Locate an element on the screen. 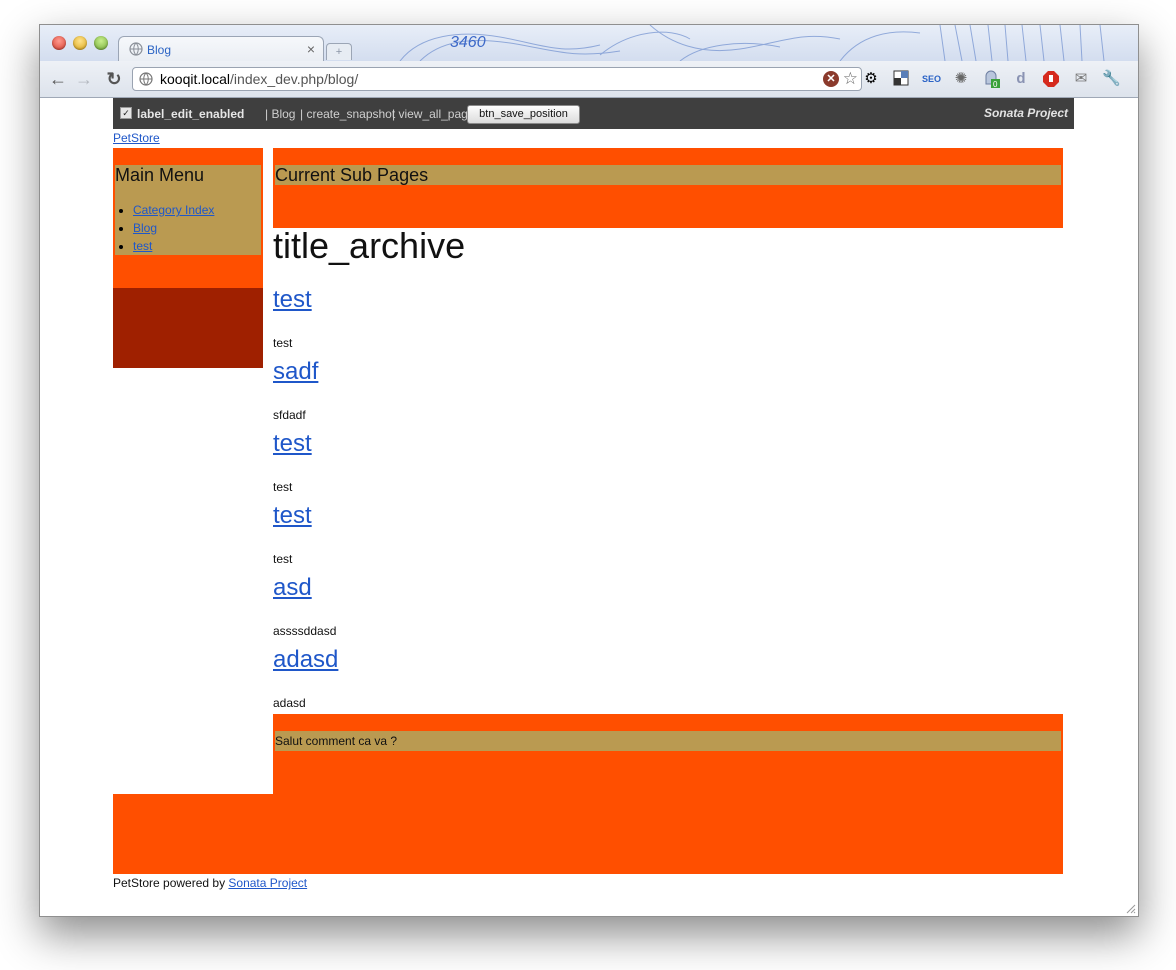  label-edit-label: label_edit_enabled is located at coordinates (191, 114).